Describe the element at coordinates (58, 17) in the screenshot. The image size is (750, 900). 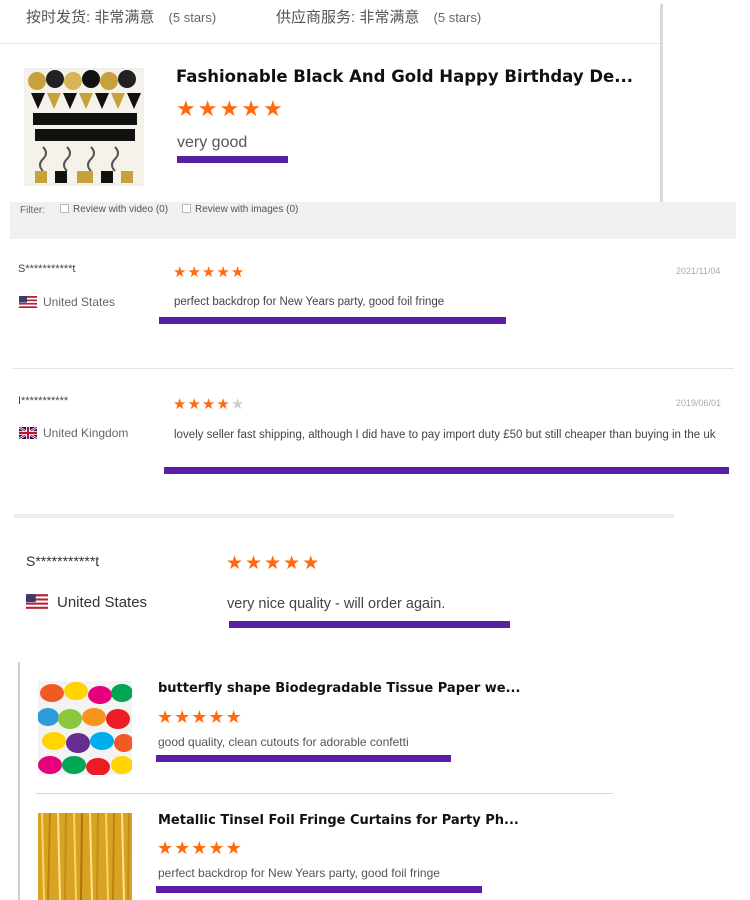
I see `rating-label: 按时发货:` at that location.